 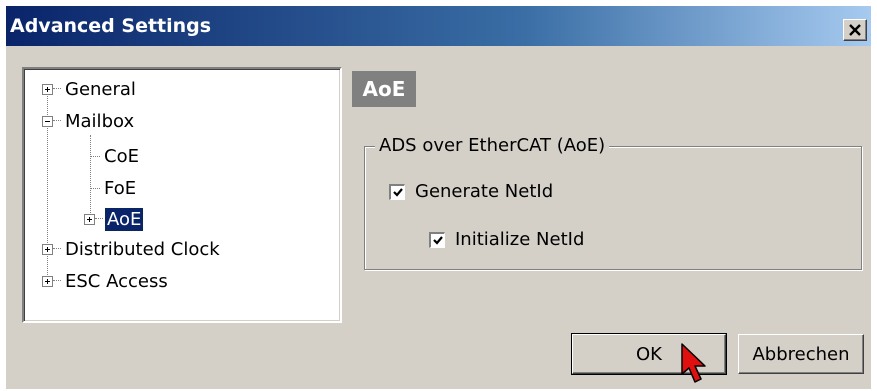 I want to click on tree-item-coe: CoE, so click(x=121, y=156).